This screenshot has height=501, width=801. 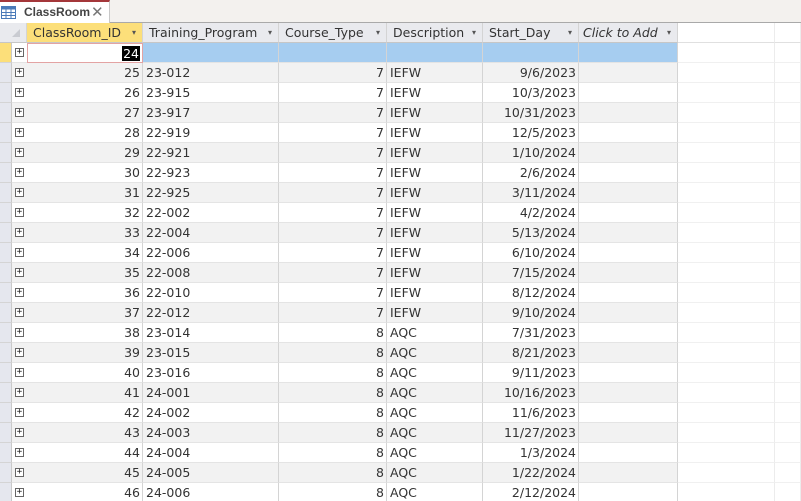 What do you see at coordinates (211, 293) in the screenshot?
I see `training-program-cell: 22-010` at bounding box center [211, 293].